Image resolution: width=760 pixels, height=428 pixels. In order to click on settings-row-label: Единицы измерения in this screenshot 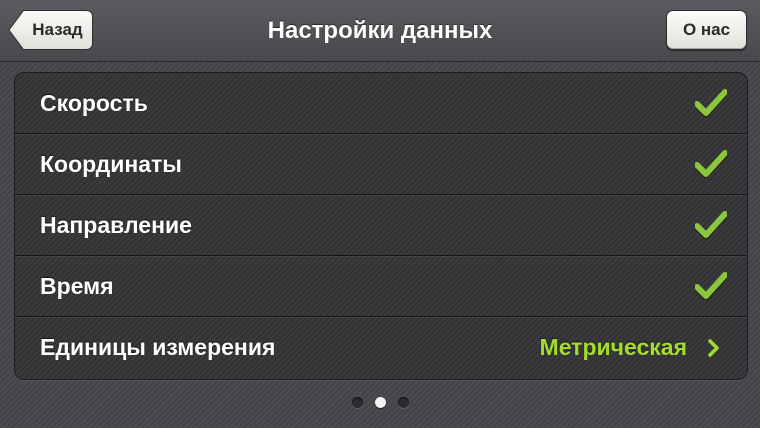, I will do `click(158, 347)`.